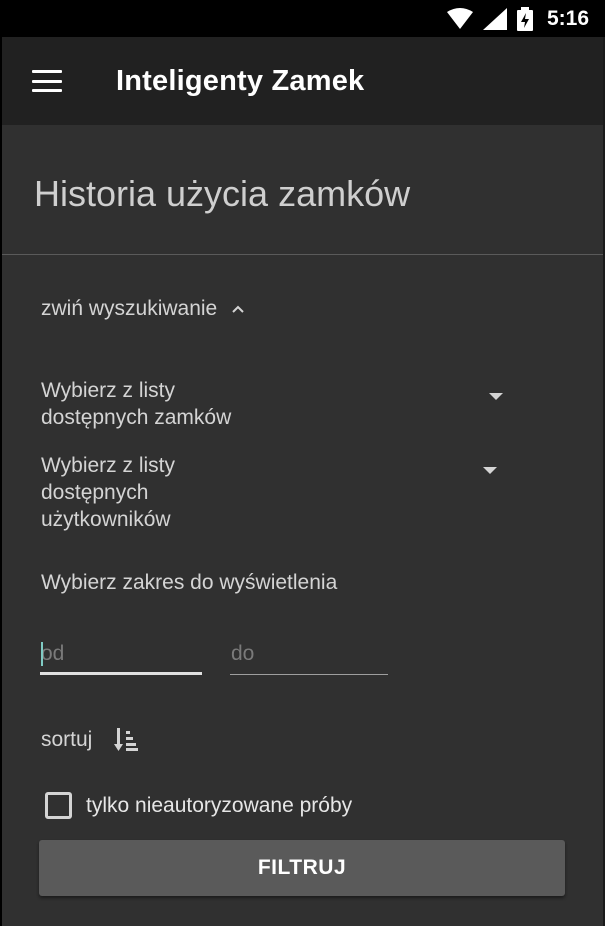 The width and height of the screenshot is (605, 926). I want to click on range-label: Wybierz zakres do wyświetlenia, so click(189, 582).